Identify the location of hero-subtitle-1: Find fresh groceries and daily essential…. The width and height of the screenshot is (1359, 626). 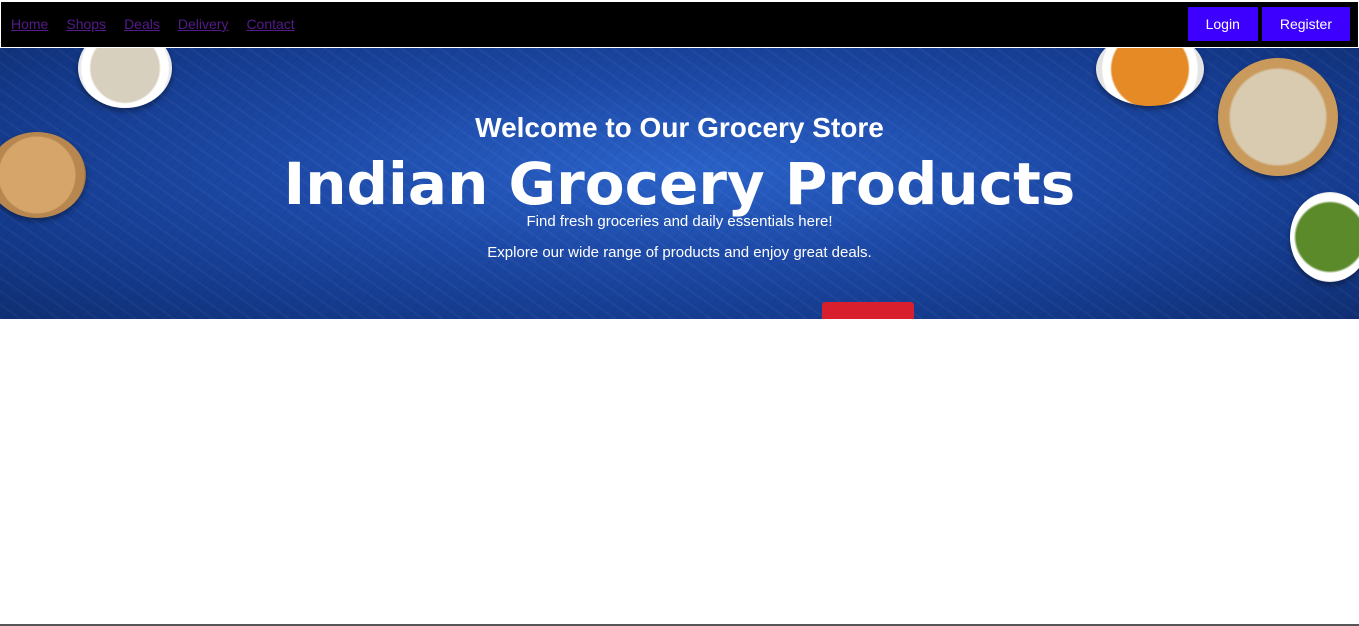
(679, 221).